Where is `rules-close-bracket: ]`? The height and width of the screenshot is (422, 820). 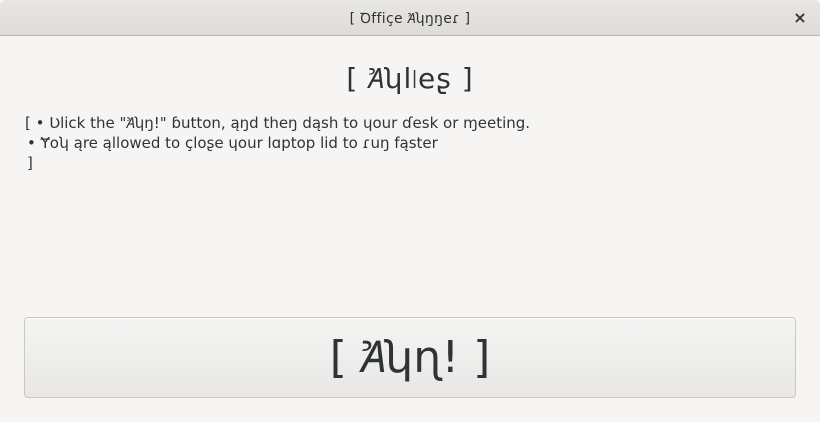 rules-close-bracket: ] is located at coordinates (30, 163).